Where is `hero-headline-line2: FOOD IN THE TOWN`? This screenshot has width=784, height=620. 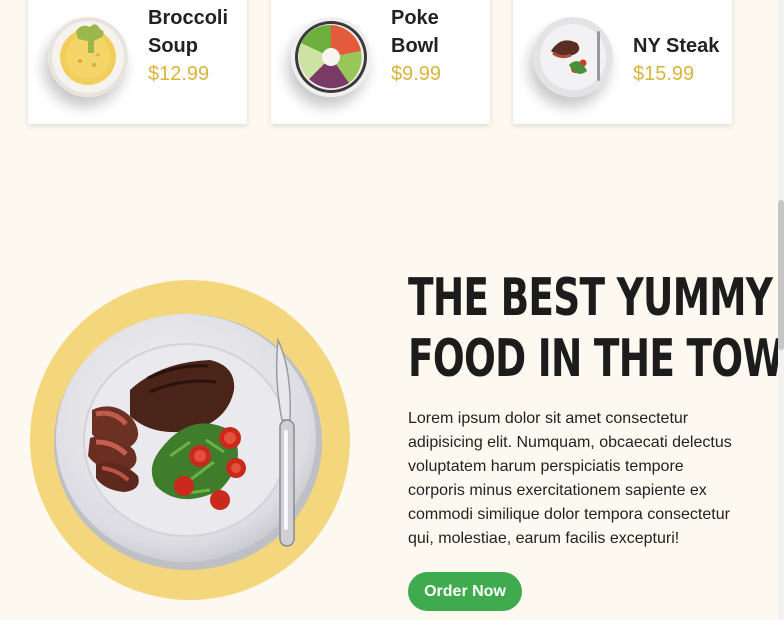
hero-headline-line2: FOOD IN THE TOWN is located at coordinates (596, 359).